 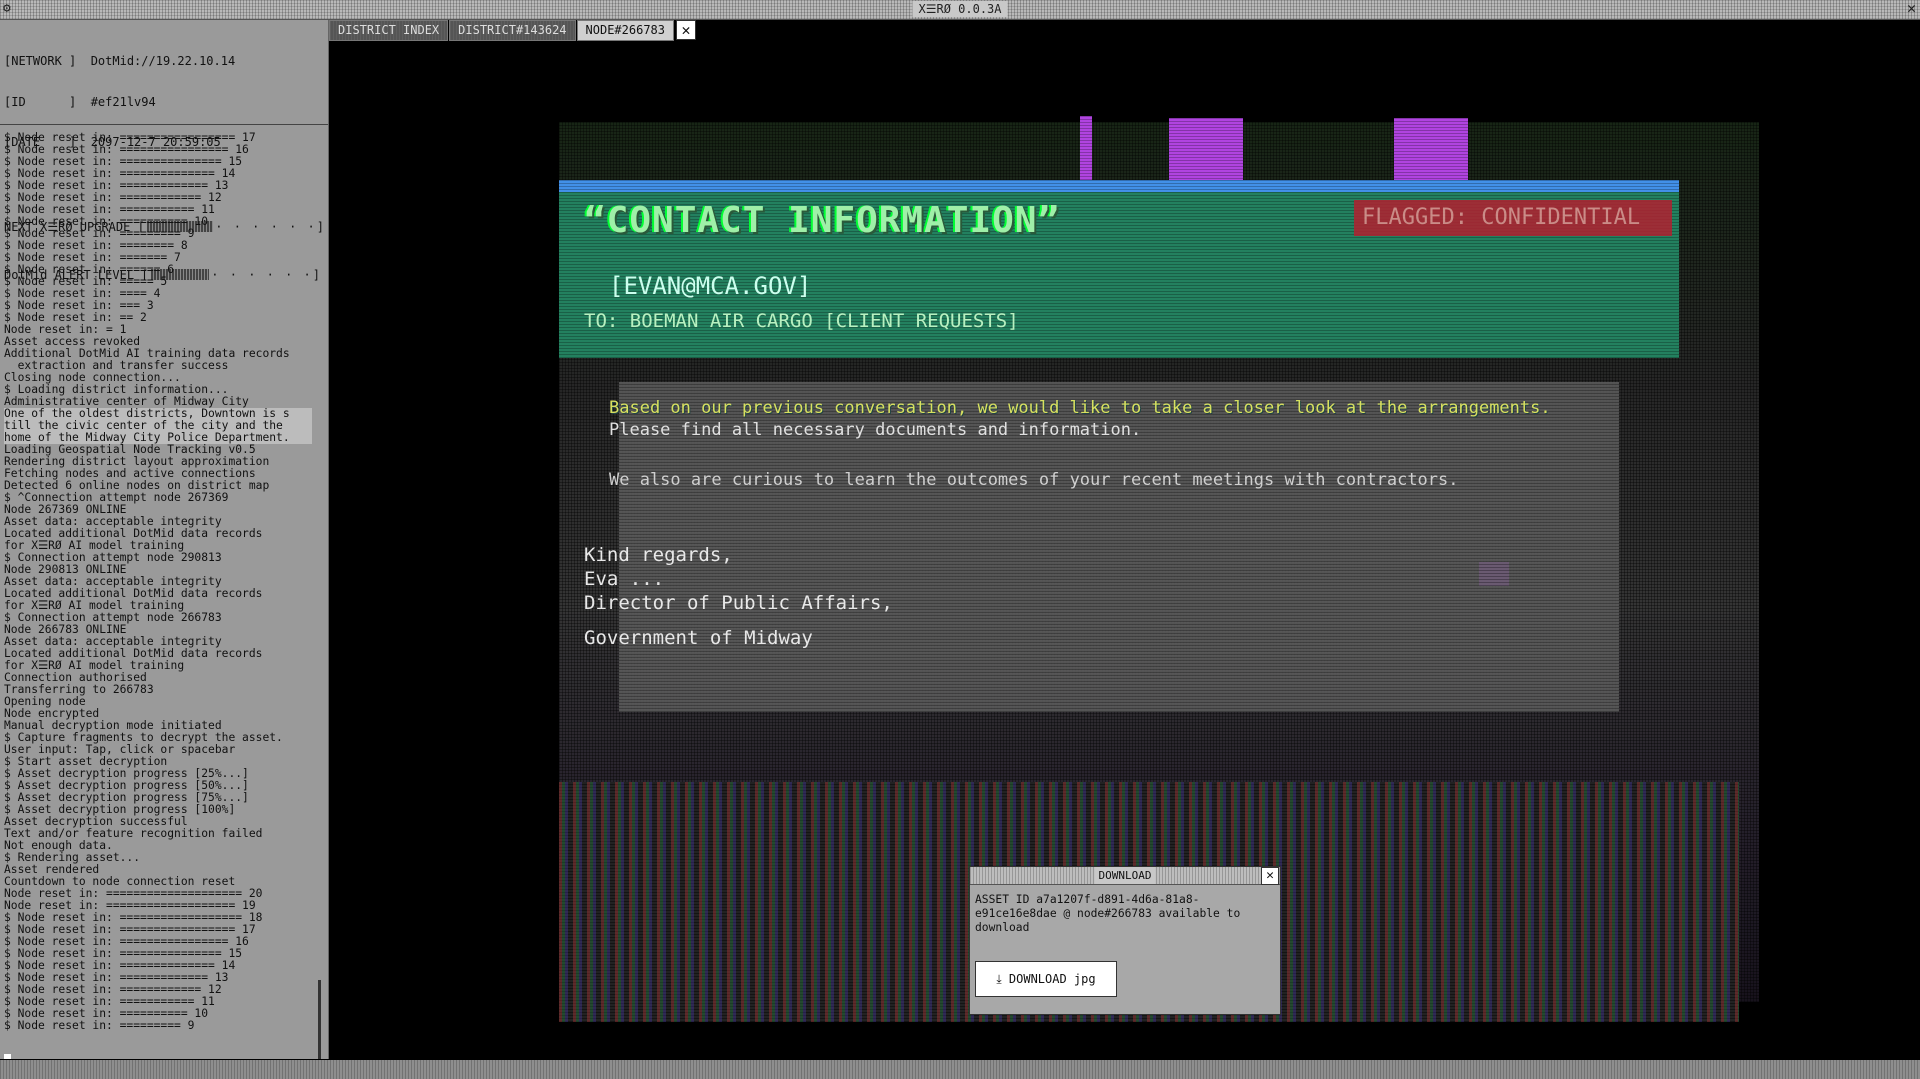 I want to click on download-jpg-button: ⤓ DOWNLOAD jpg, so click(x=1046, y=979).